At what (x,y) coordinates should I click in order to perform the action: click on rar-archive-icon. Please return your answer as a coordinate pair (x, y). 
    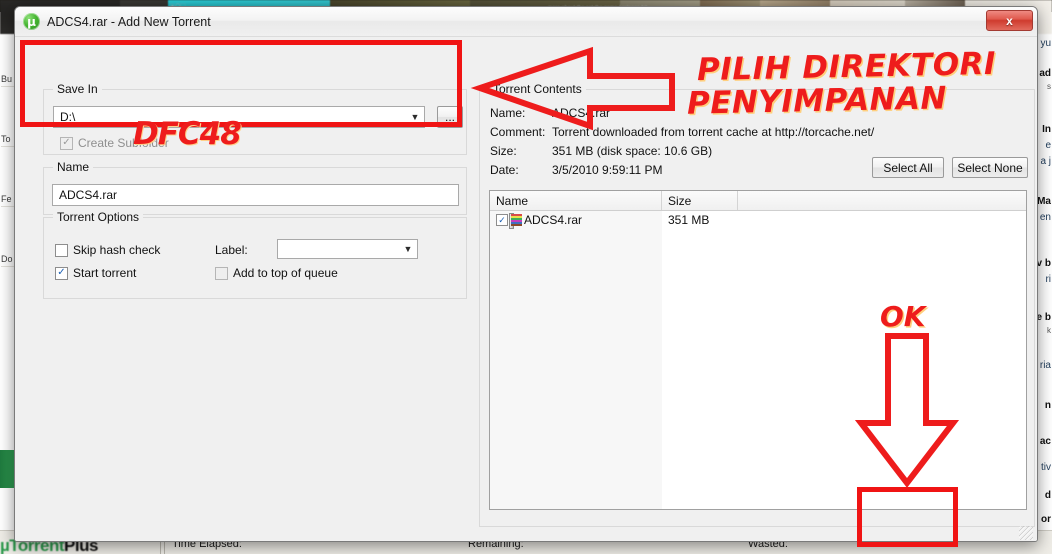
    Looking at the image, I should click on (516, 221).